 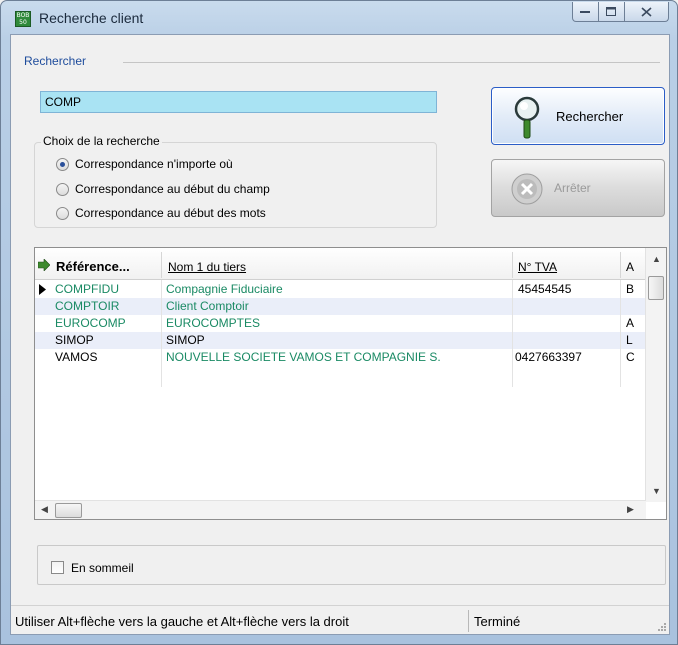 I want to click on radio-anywhere-label: Correspondance n'importe où, so click(x=154, y=164).